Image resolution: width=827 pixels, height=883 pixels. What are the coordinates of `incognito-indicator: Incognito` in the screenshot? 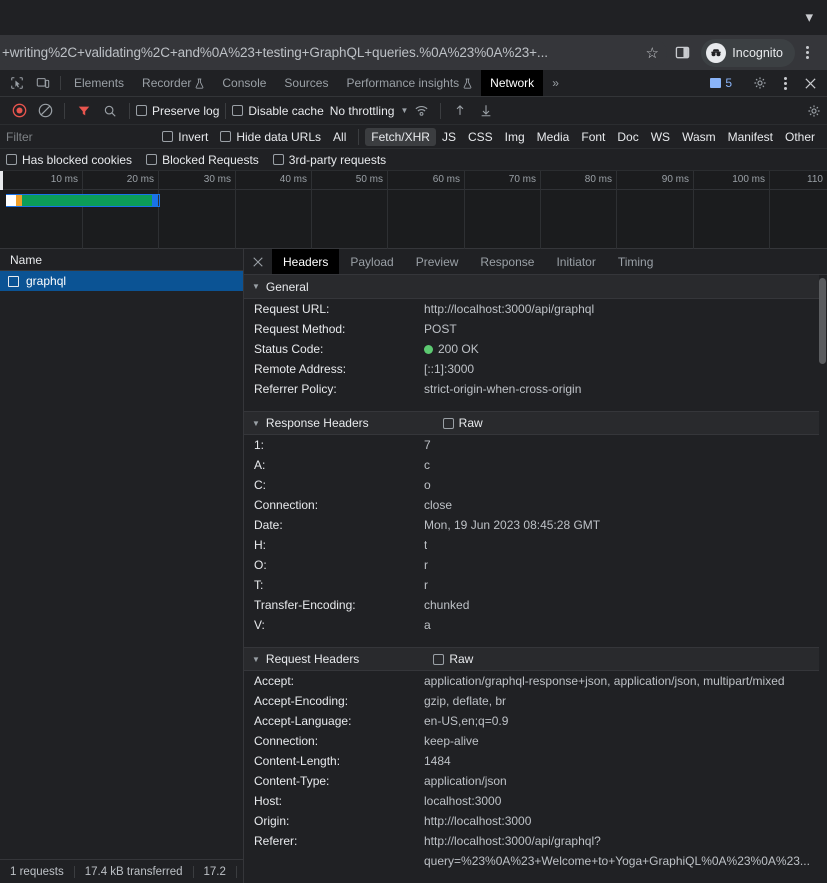 It's located at (748, 52).